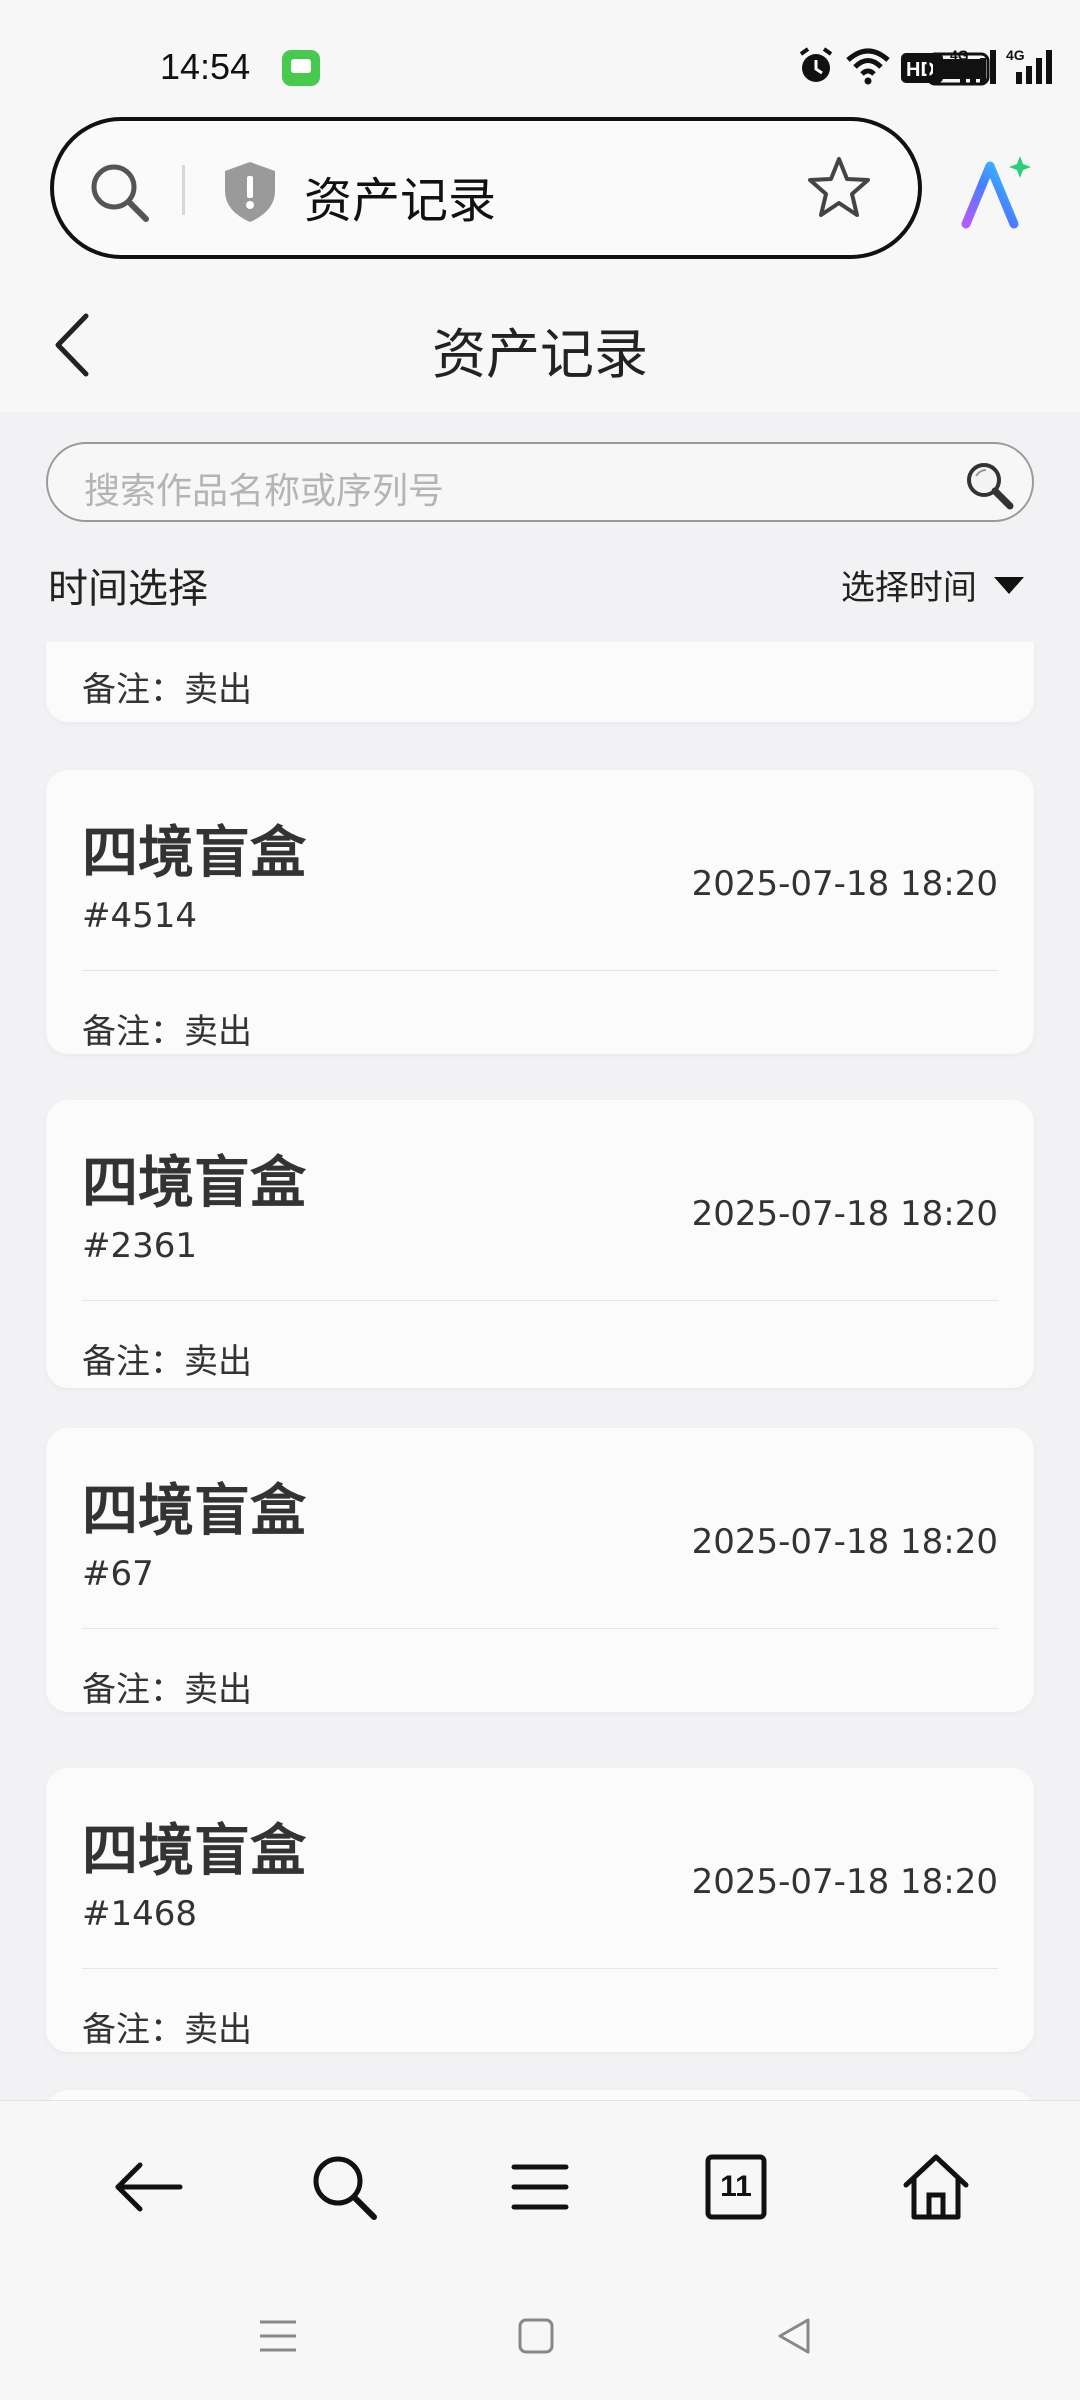 This screenshot has height=2400, width=1080. Describe the element at coordinates (250, 192) in the screenshot. I see `shield-warning-icon` at that location.